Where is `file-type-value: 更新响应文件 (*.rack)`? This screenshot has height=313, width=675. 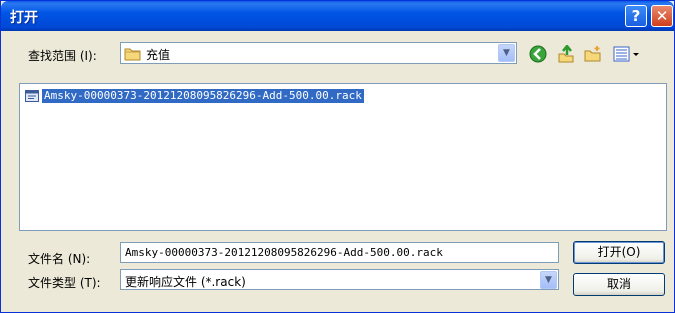 file-type-value: 更新响应文件 (*.rack) is located at coordinates (185, 282).